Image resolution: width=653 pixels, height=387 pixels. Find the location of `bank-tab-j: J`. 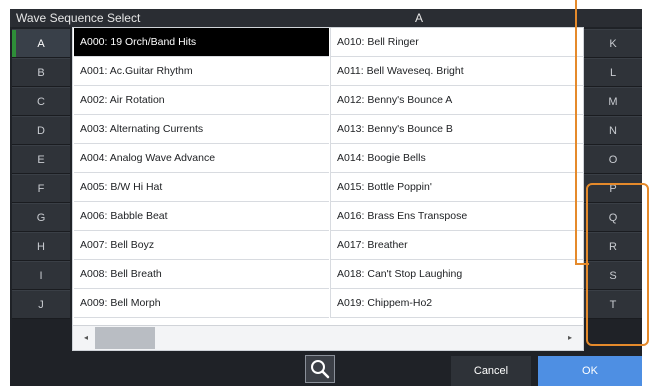

bank-tab-j: J is located at coordinates (41, 304).